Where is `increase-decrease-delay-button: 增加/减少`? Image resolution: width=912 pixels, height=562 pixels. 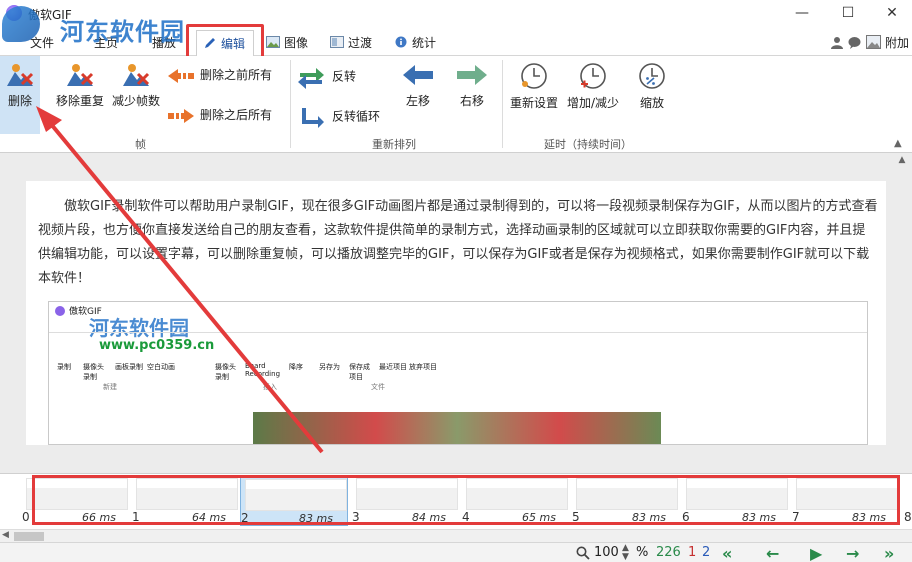 increase-decrease-delay-button: 增加/减少 is located at coordinates (593, 86).